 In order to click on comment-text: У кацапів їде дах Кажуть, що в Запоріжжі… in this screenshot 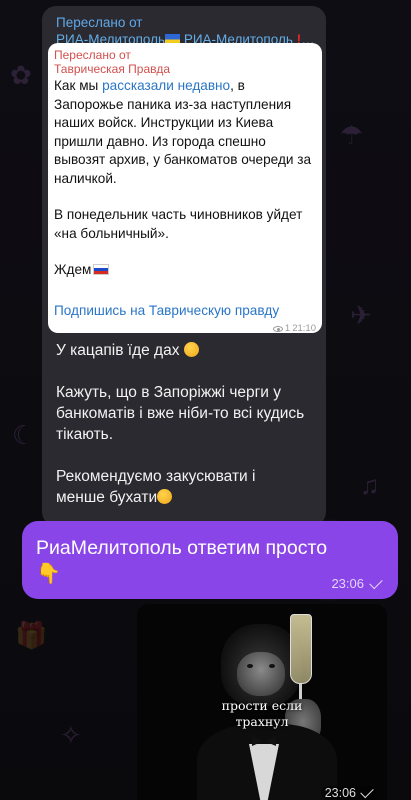, I will do `click(181, 434)`.